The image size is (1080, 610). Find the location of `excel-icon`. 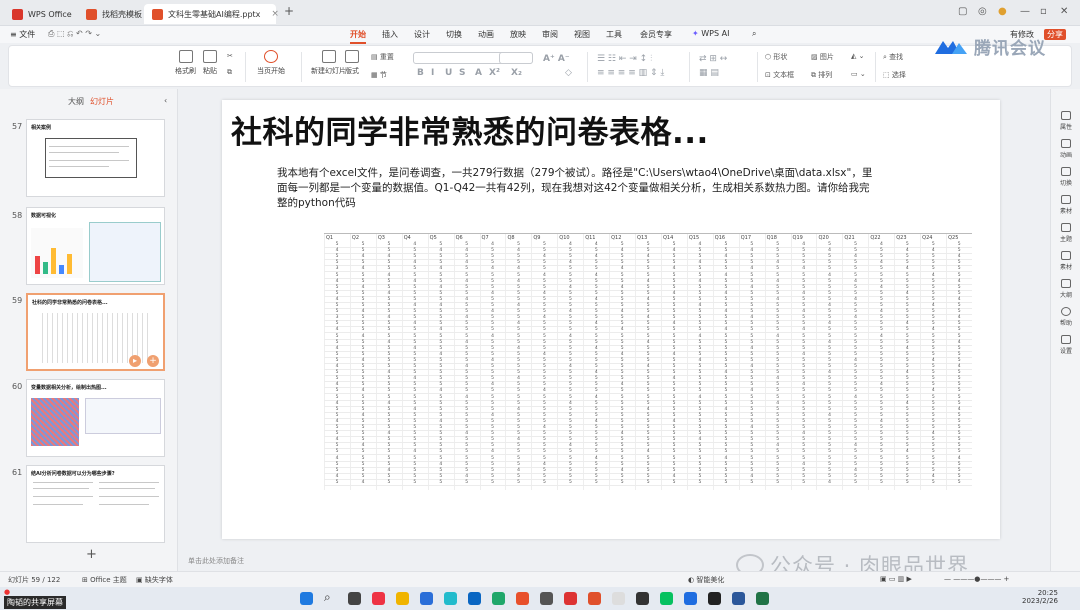

excel-icon is located at coordinates (762, 598).